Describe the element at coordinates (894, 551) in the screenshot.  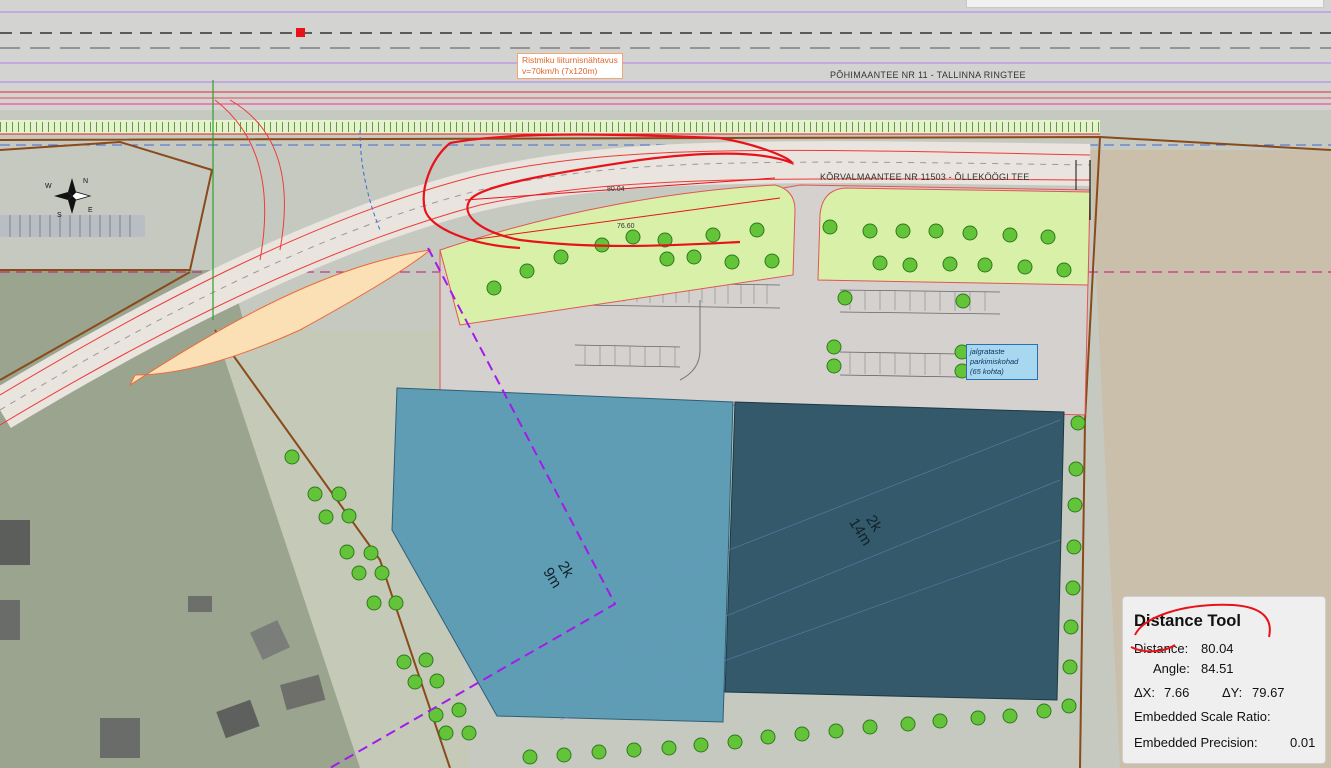
I see `building-right` at that location.